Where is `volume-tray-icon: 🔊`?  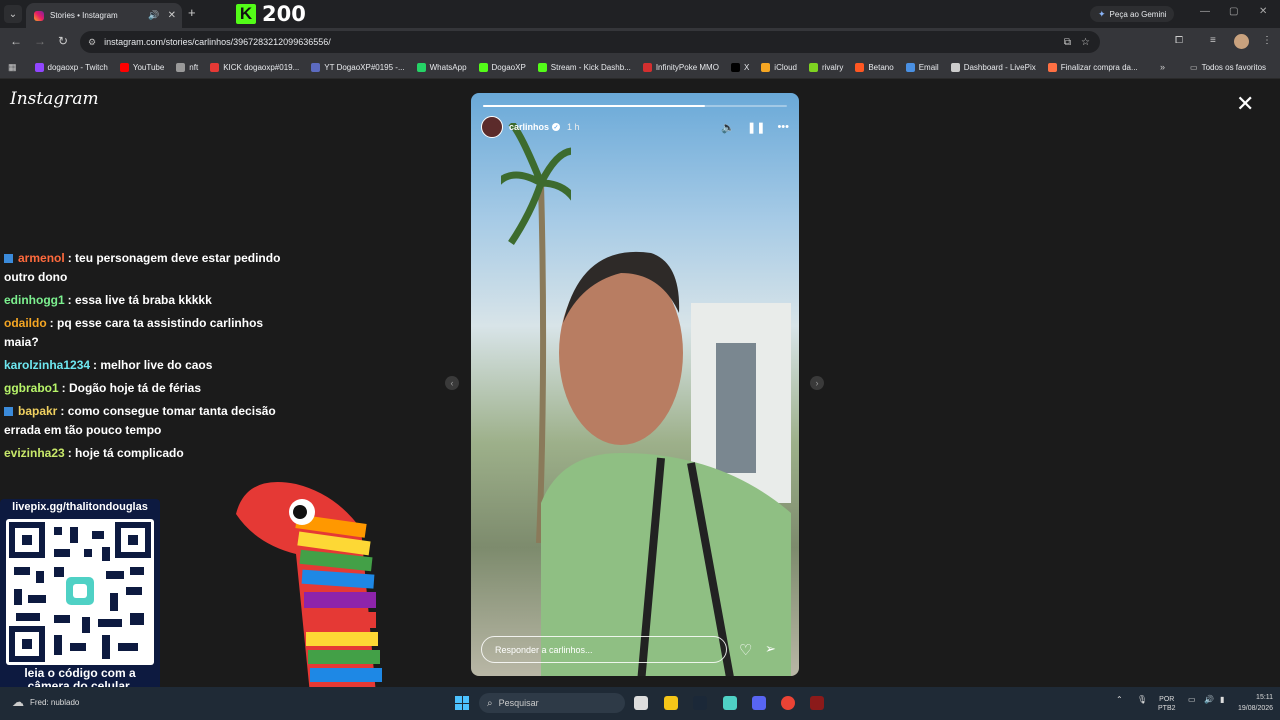
volume-tray-icon: 🔊 is located at coordinates (1209, 699).